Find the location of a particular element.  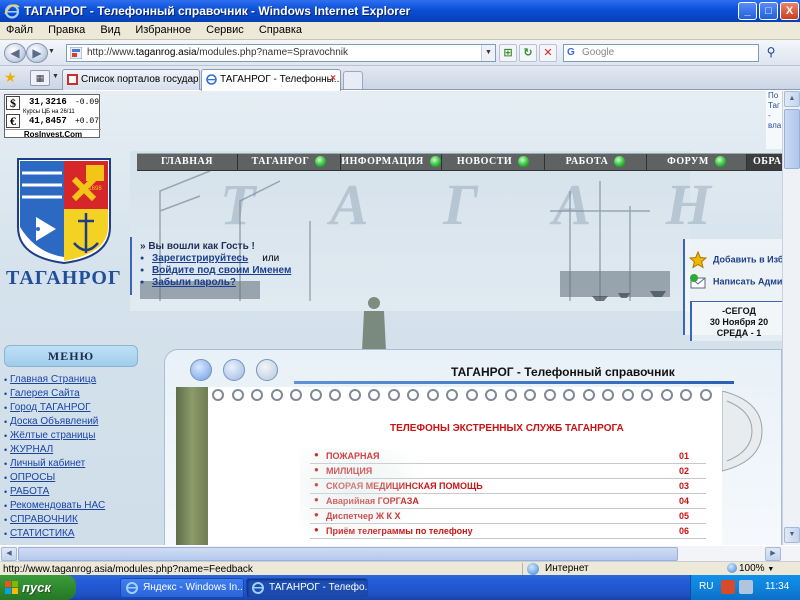

tab-list-dropdown-icon: ▼ is located at coordinates (55, 76).